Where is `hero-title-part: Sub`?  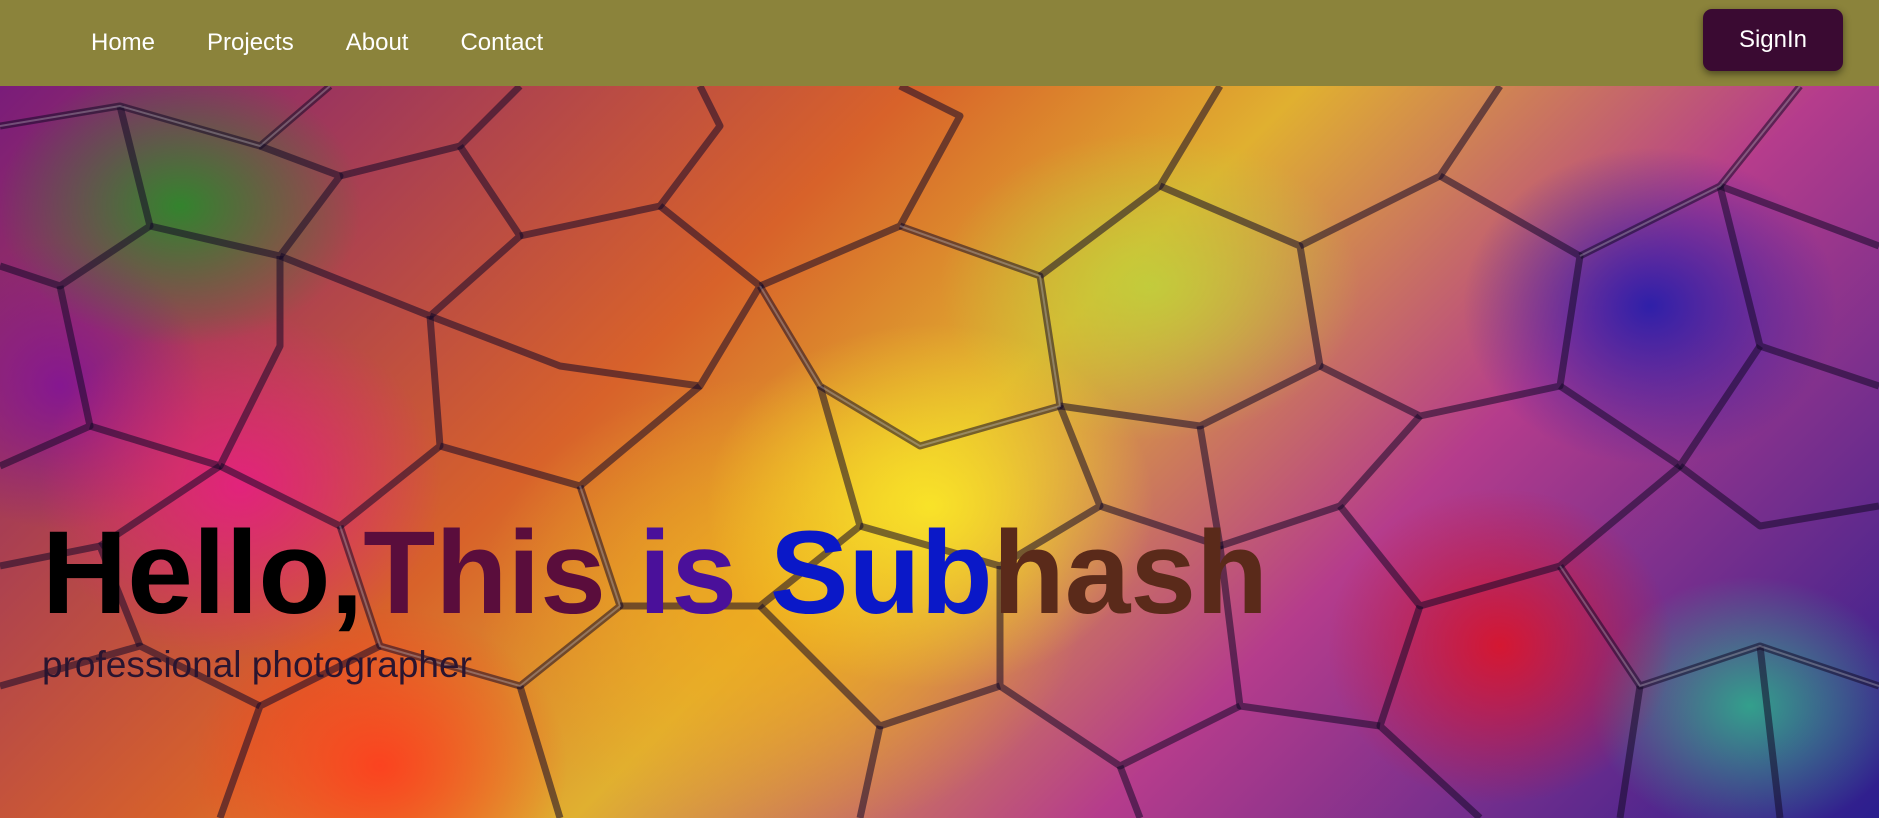 hero-title-part: Sub is located at coordinates (881, 573).